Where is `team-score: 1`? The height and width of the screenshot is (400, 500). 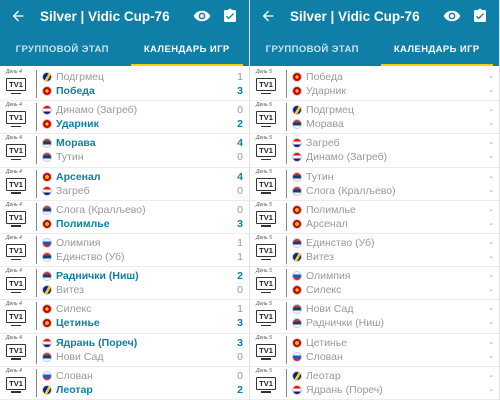 team-score: 1 is located at coordinates (240, 257).